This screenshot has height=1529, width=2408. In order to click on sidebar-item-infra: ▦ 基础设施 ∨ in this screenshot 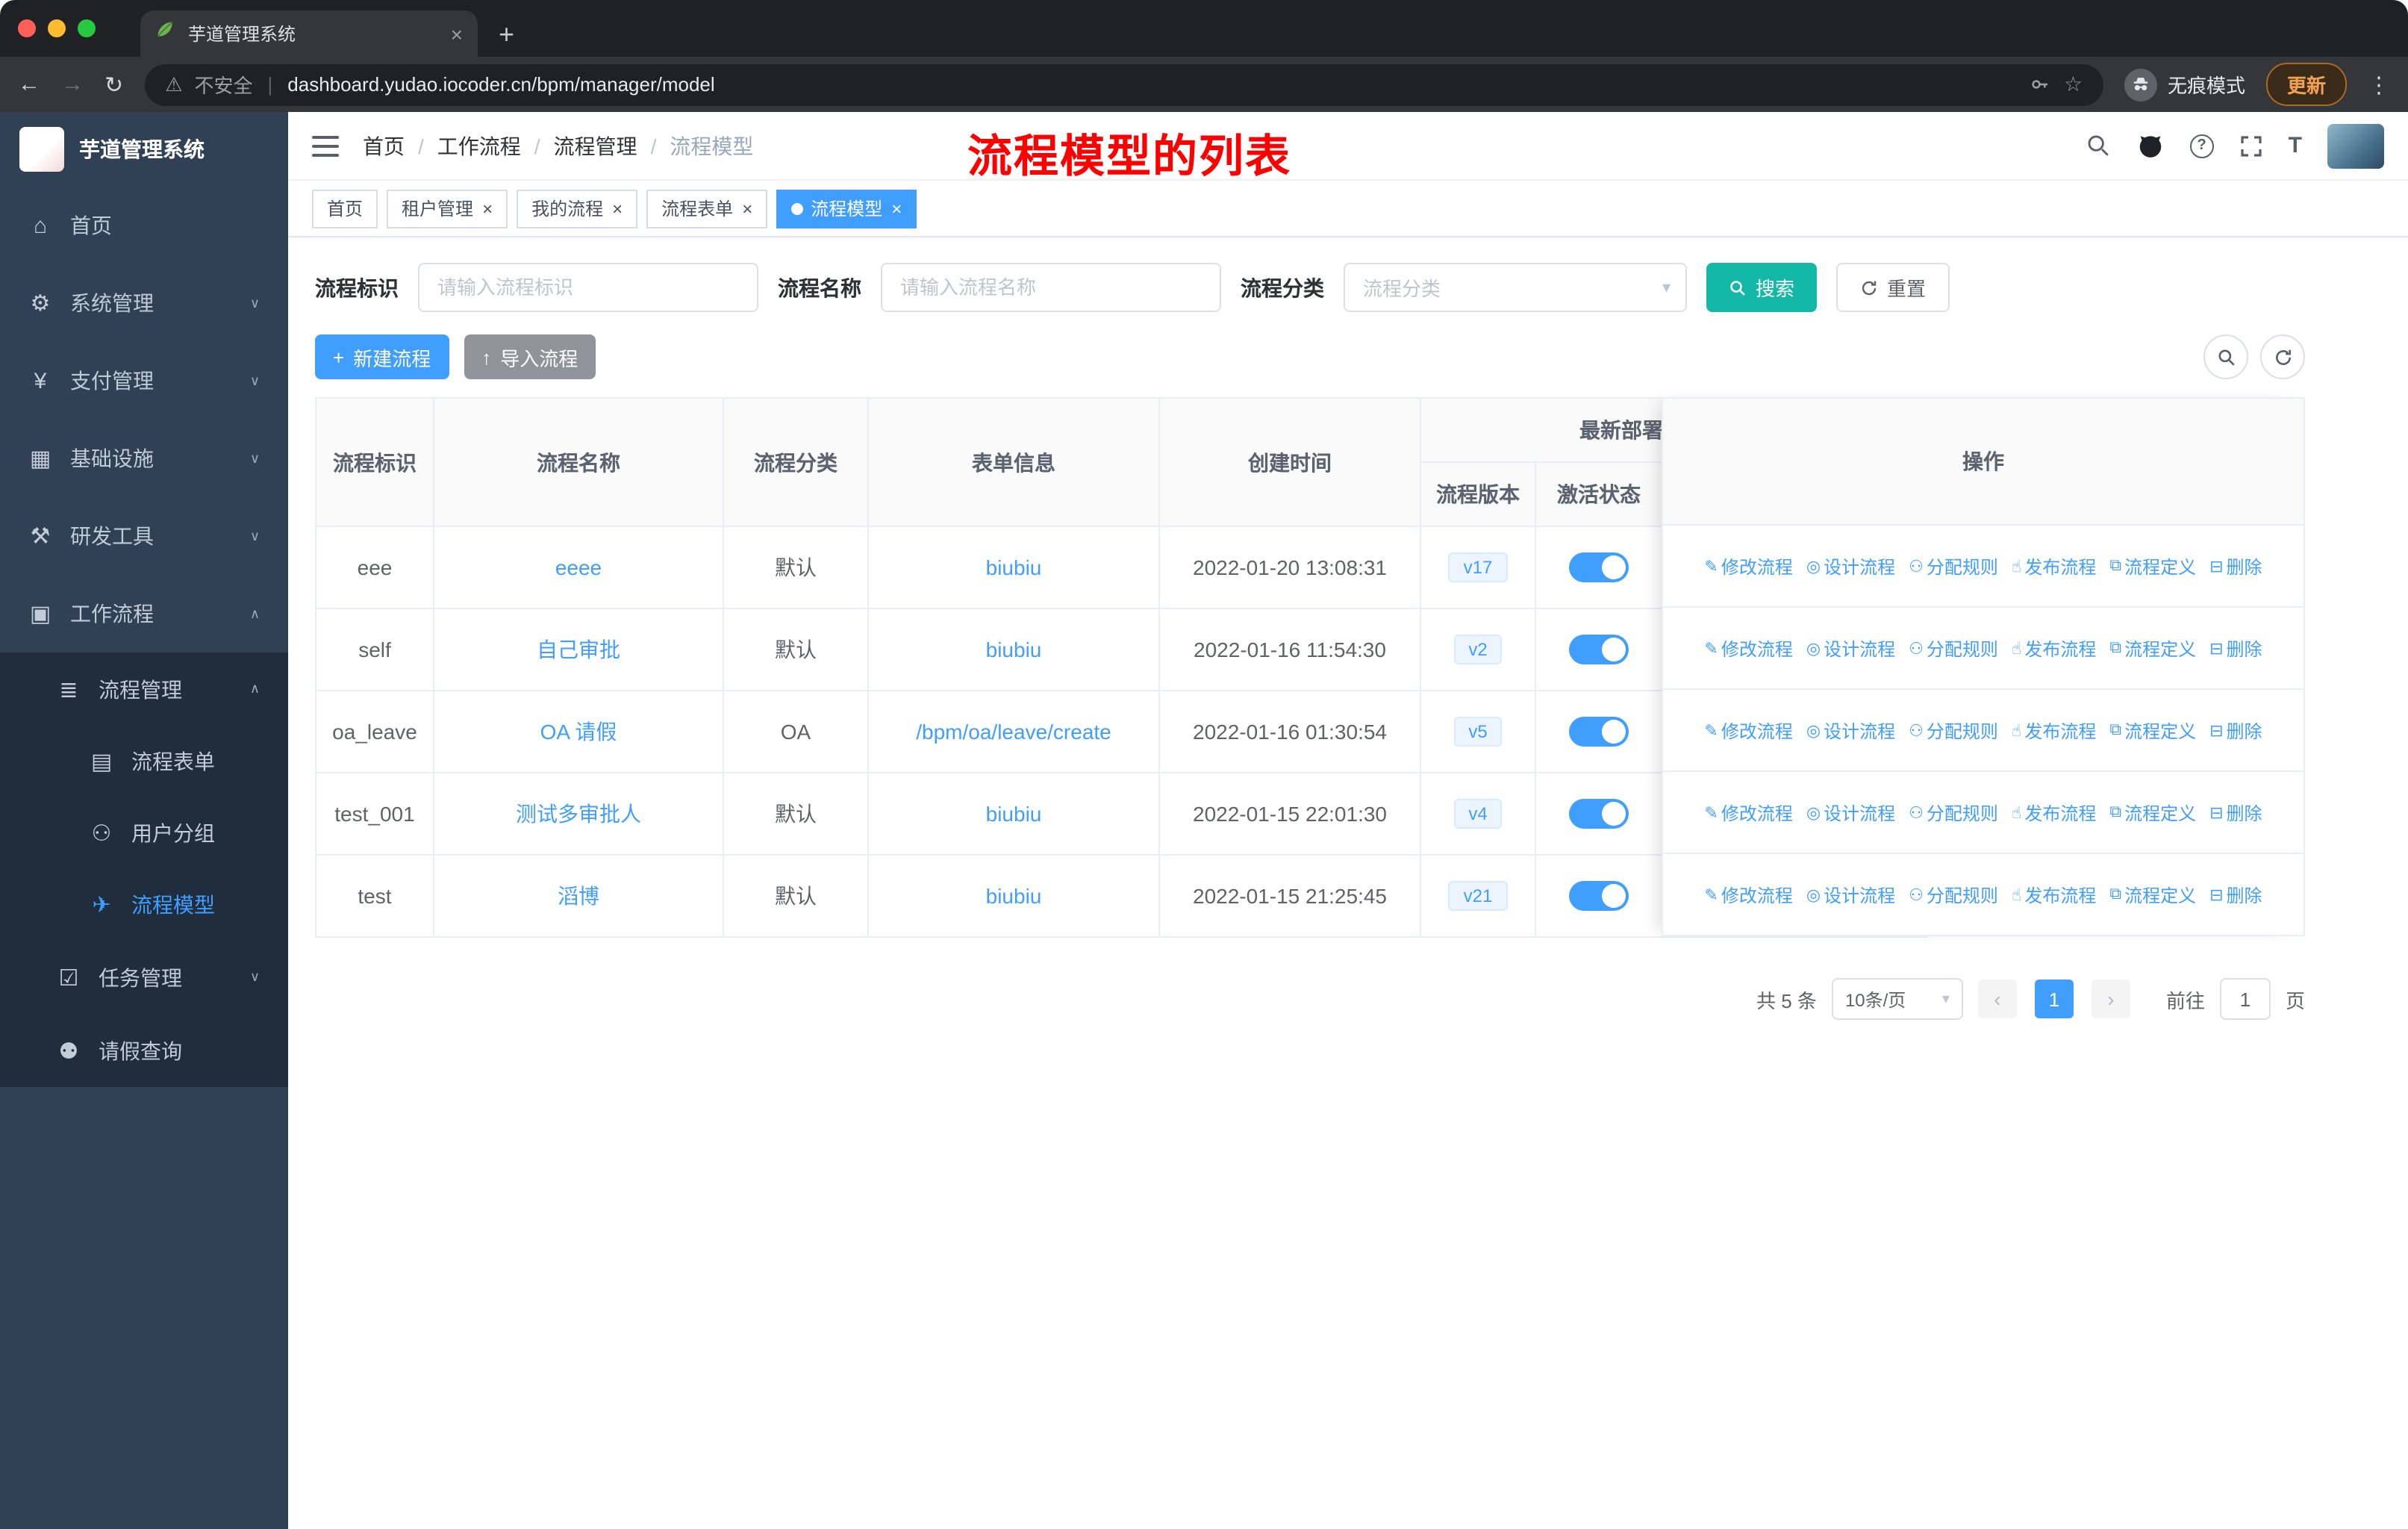, I will do `click(144, 458)`.